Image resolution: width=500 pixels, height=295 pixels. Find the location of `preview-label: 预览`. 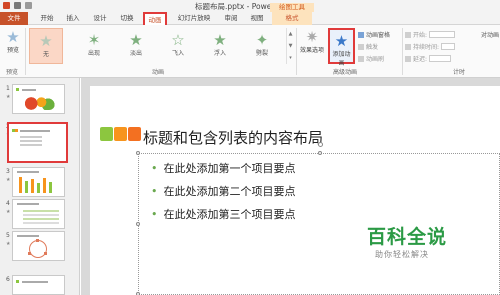

preview-label: 预览 is located at coordinates (12, 50).